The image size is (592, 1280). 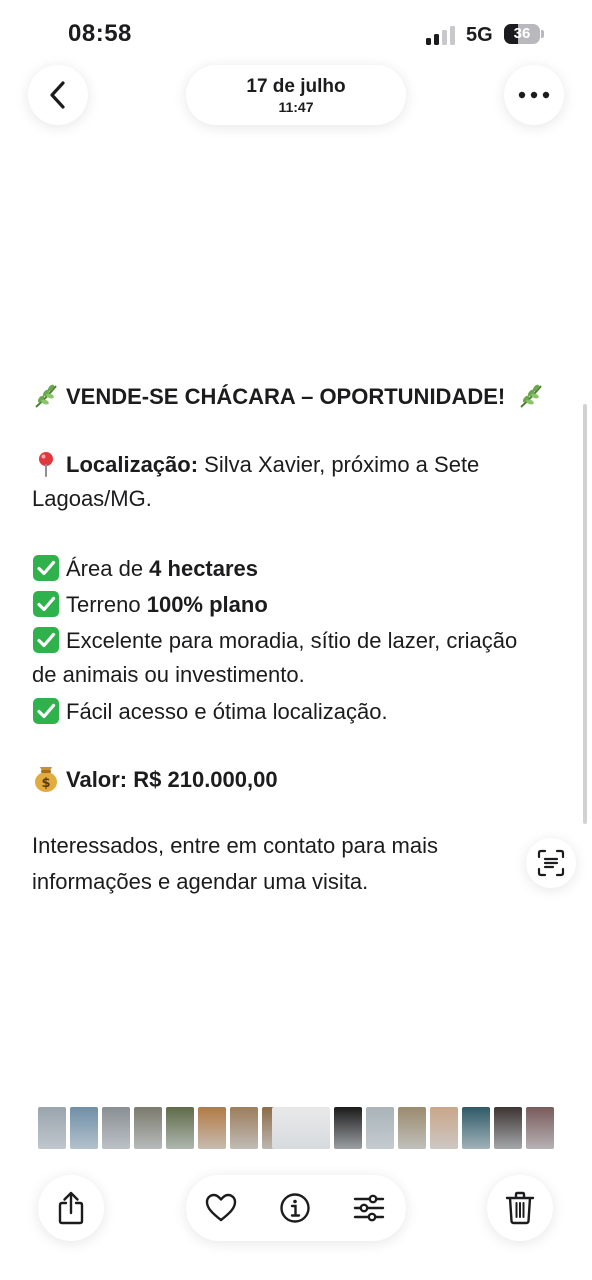 I want to click on info-button, so click(x=295, y=1208).